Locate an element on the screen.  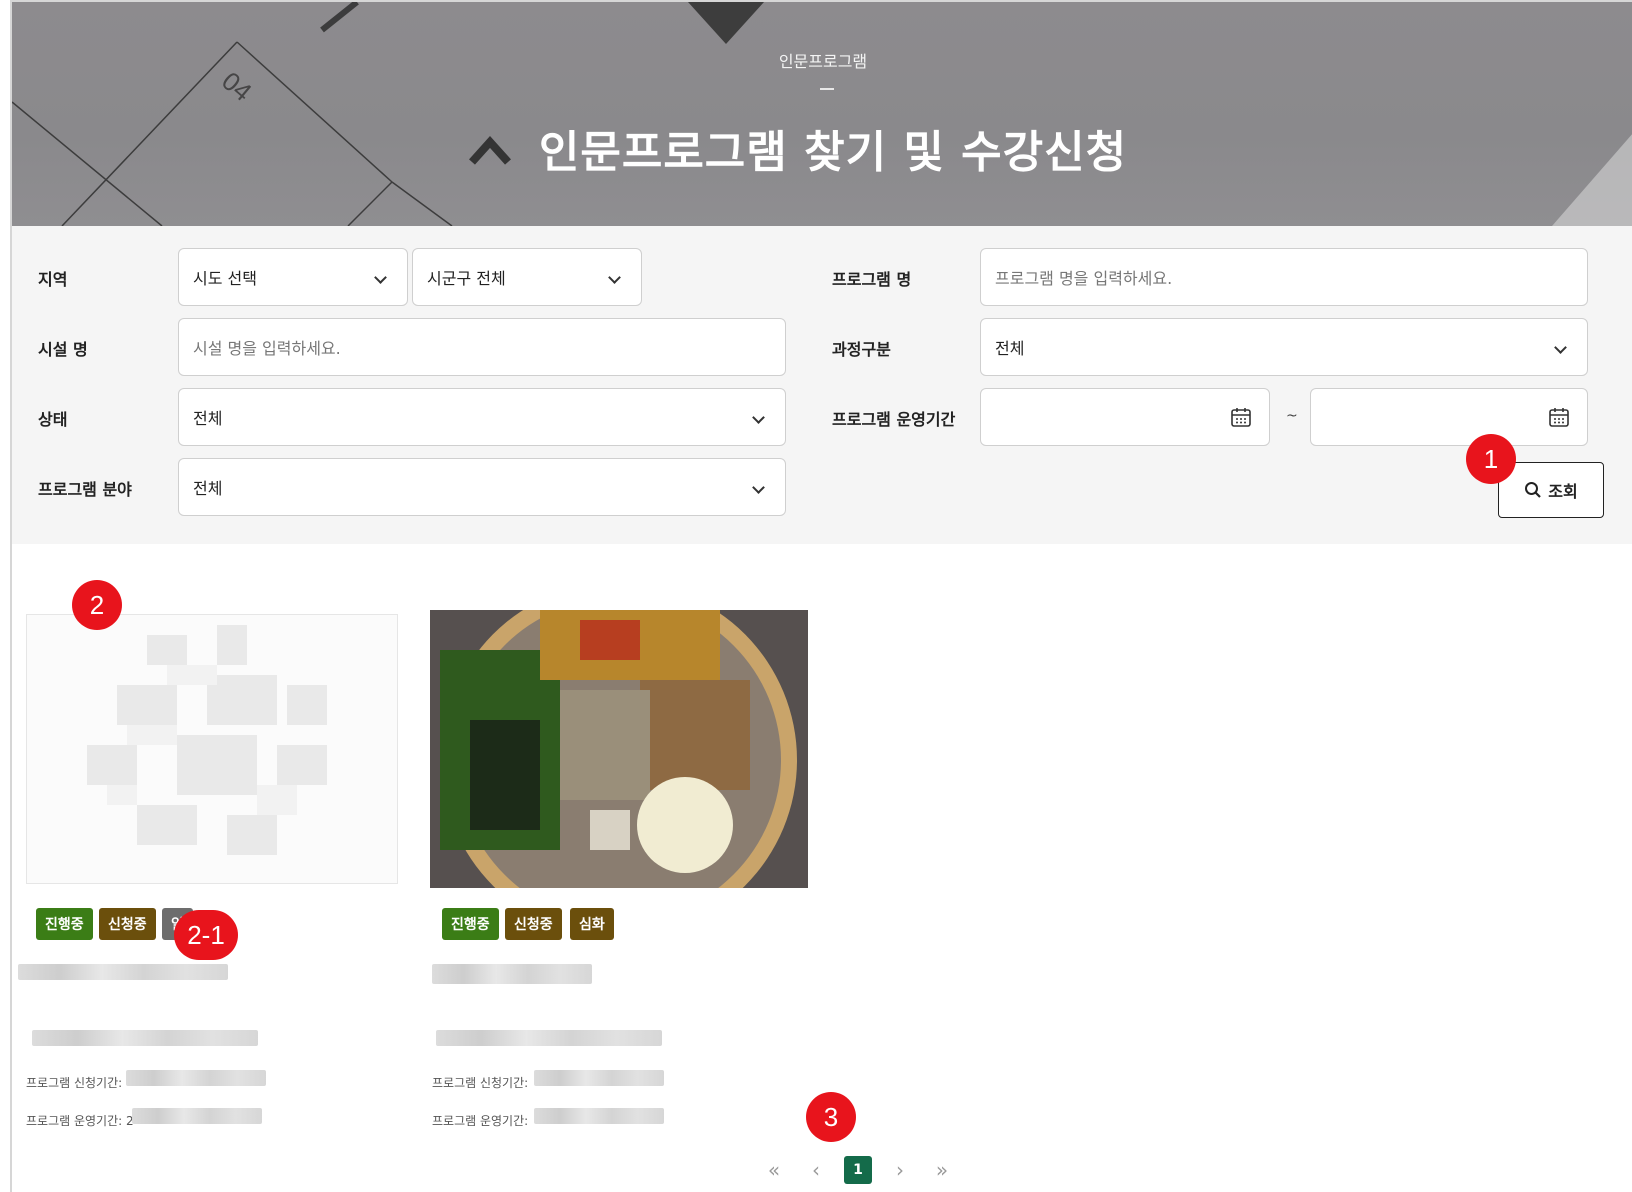
sigungu-select: 시군구 전체 is located at coordinates (527, 277).